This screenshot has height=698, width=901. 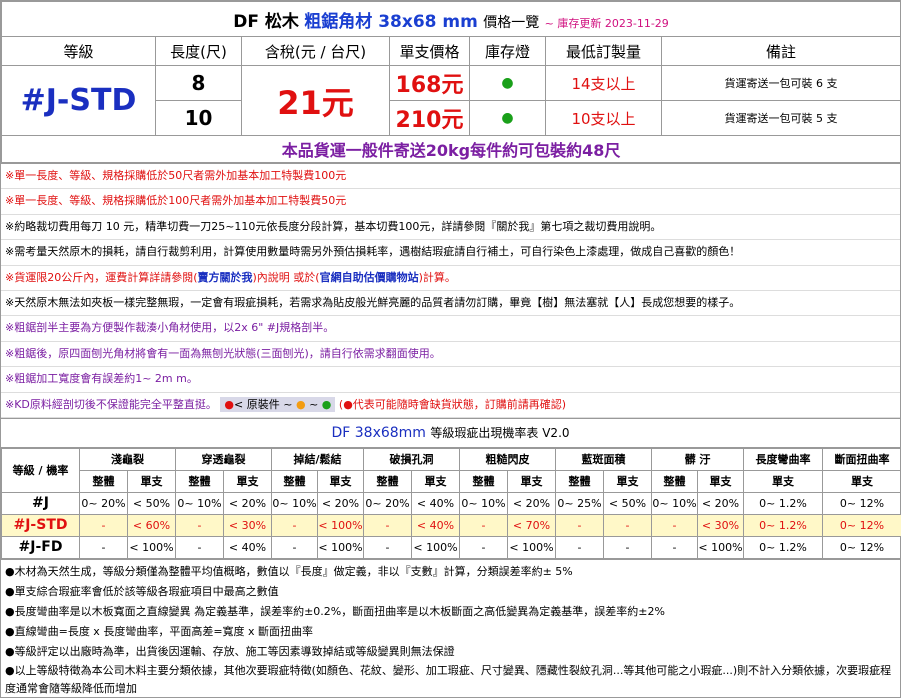 I want to click on header-remark: 備註, so click(x=780, y=51).